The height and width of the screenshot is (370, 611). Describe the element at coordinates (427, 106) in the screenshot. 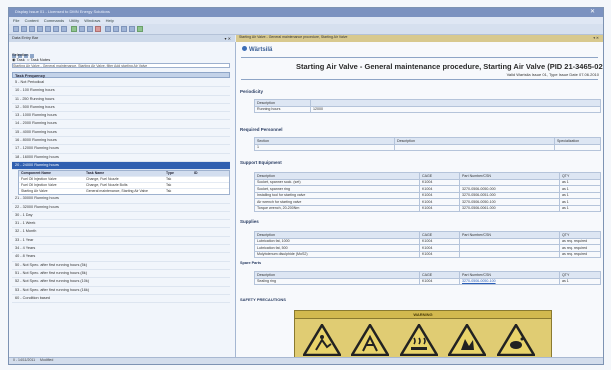

I see `periodicity-table: Description Running hours 12000` at that location.